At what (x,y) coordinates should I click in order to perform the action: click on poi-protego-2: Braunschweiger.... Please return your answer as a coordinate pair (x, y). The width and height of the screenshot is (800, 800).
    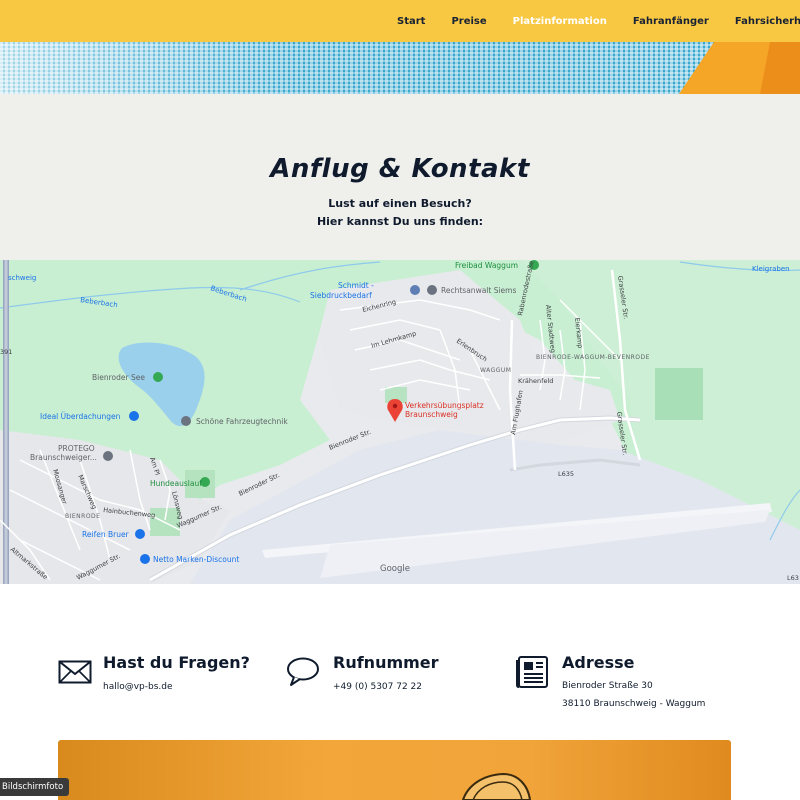
    Looking at the image, I should click on (63, 457).